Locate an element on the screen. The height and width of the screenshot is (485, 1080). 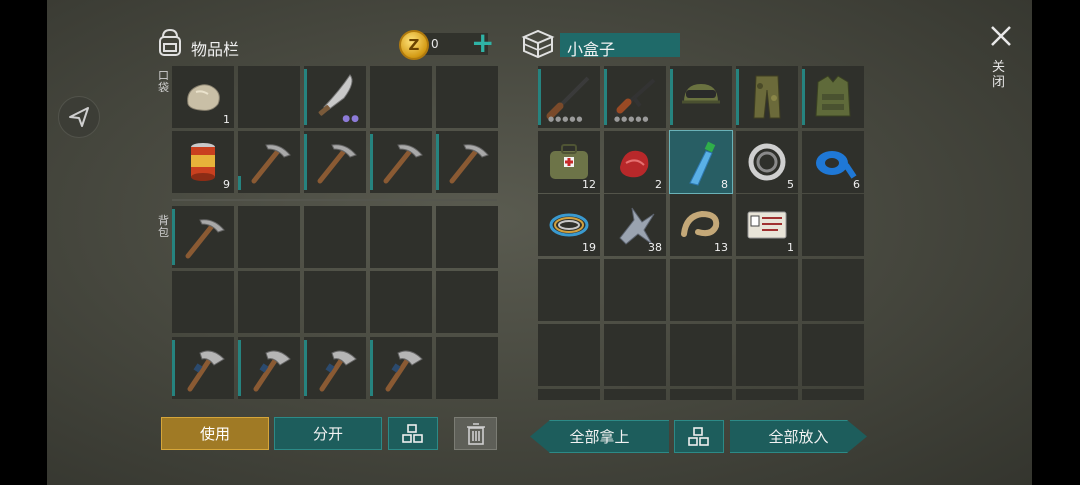
use-button: 使用 is located at coordinates (215, 433).